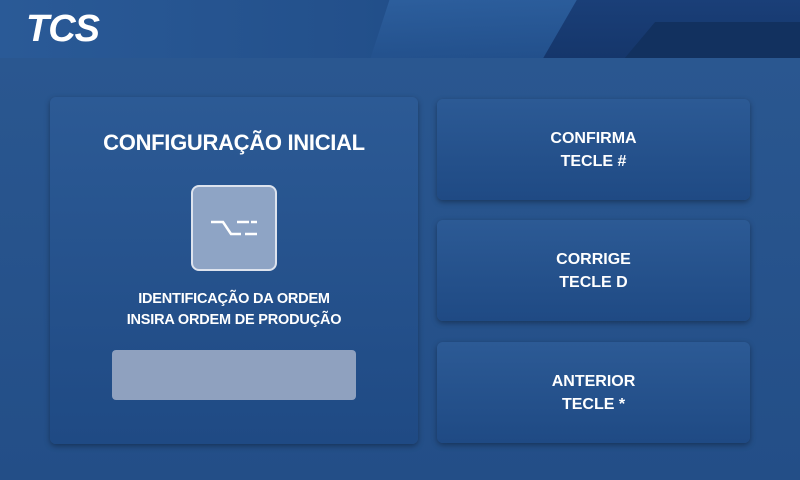 The image size is (800, 480). What do you see at coordinates (234, 228) in the screenshot?
I see `order-icon` at bounding box center [234, 228].